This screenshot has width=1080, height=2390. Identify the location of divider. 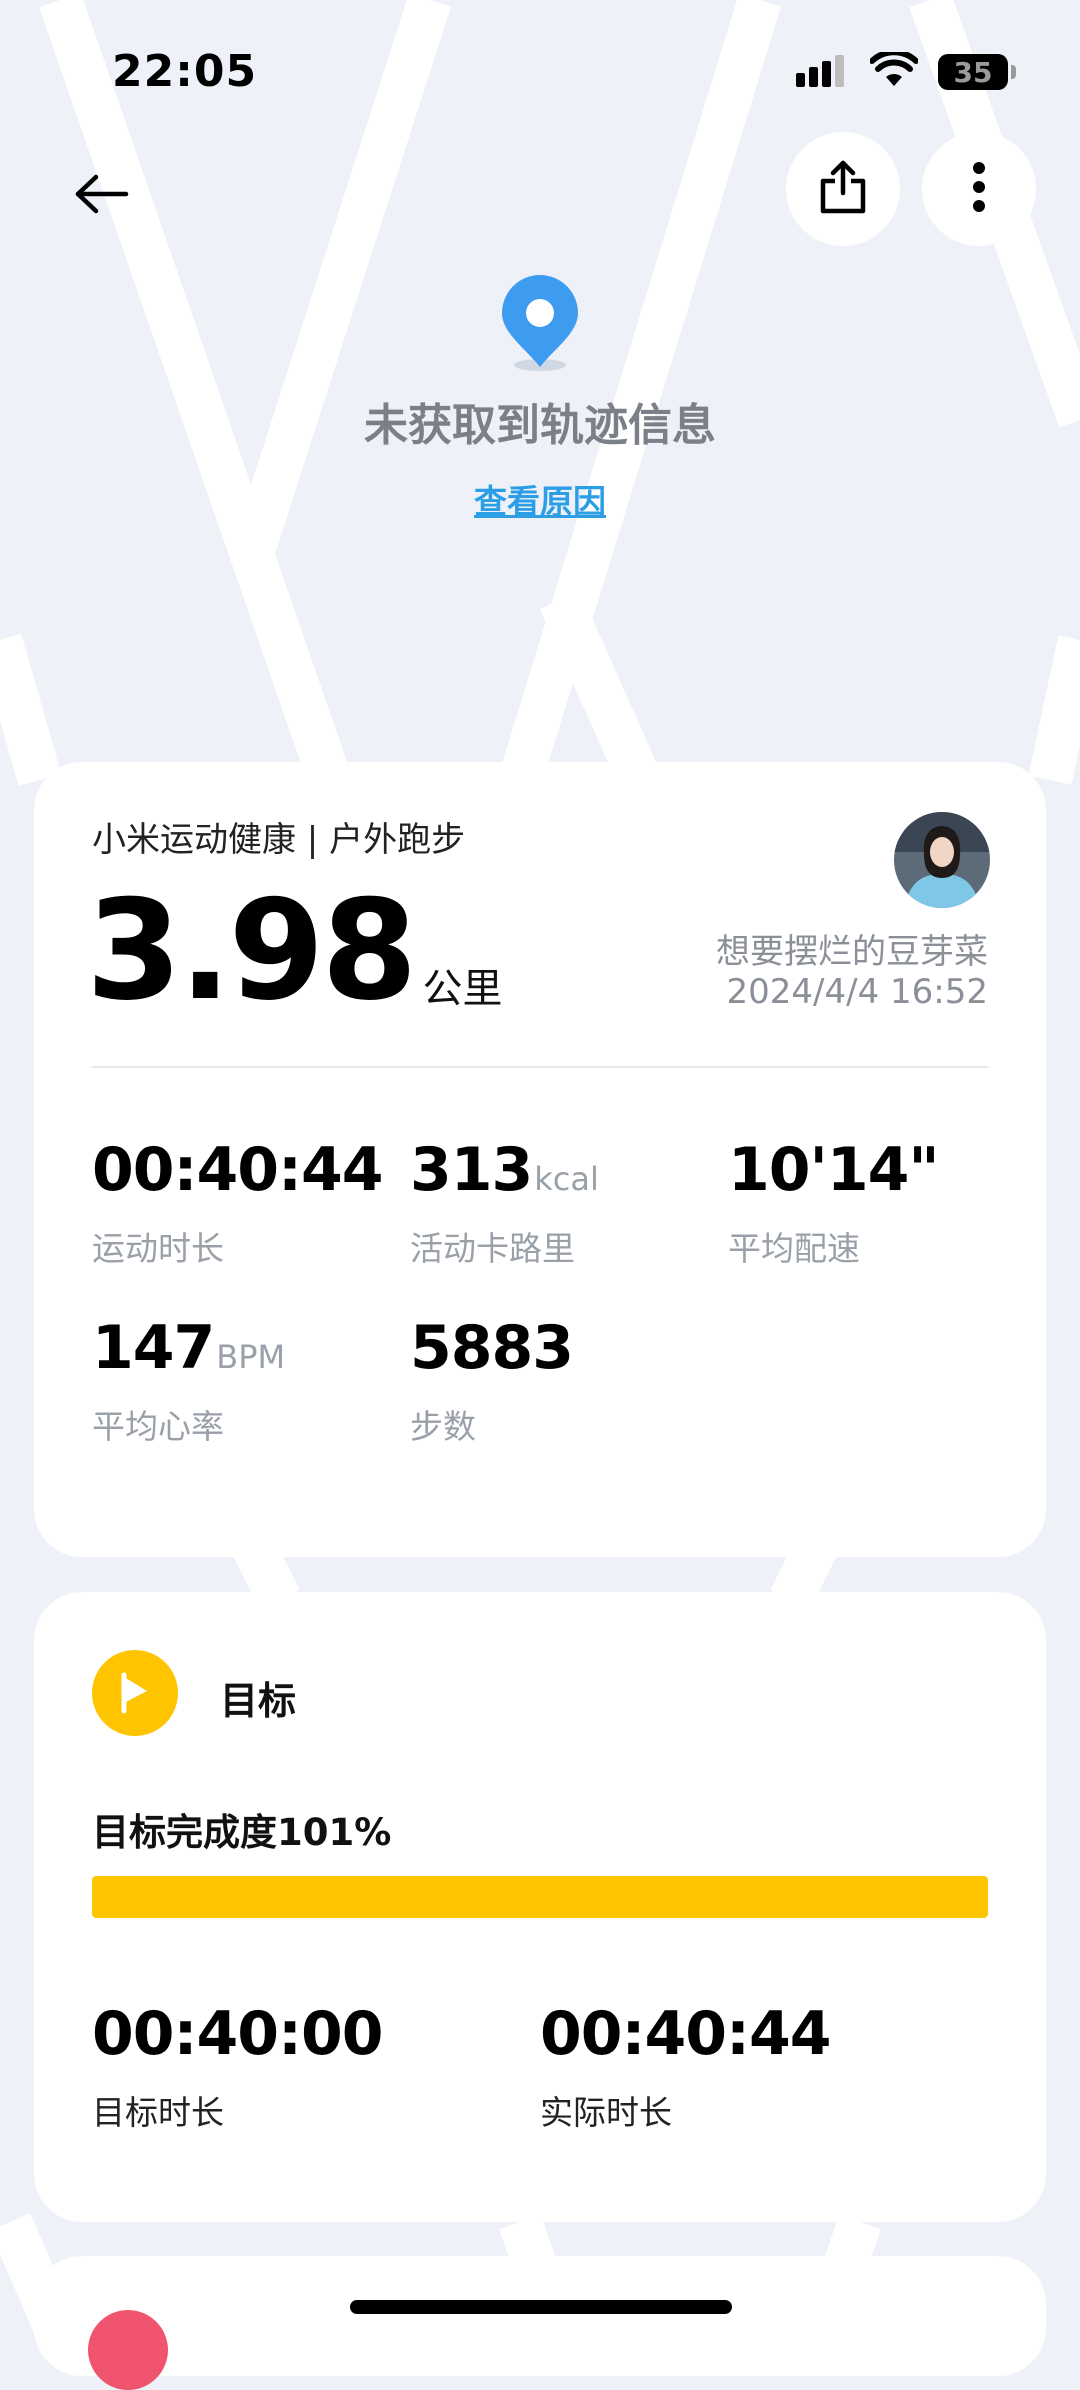
(540, 1067).